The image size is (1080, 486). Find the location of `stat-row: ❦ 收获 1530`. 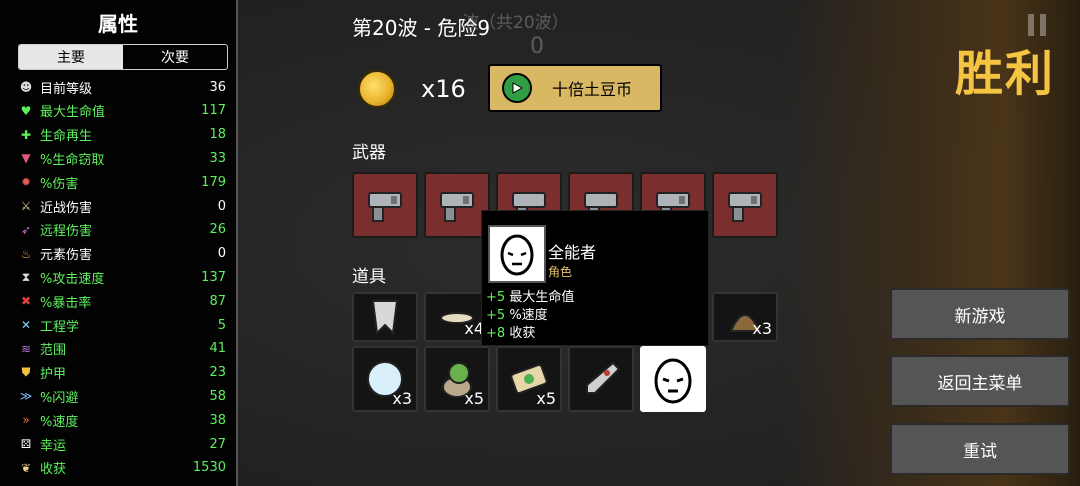

stat-row: ❦ 收获 1530 is located at coordinates (122, 468).